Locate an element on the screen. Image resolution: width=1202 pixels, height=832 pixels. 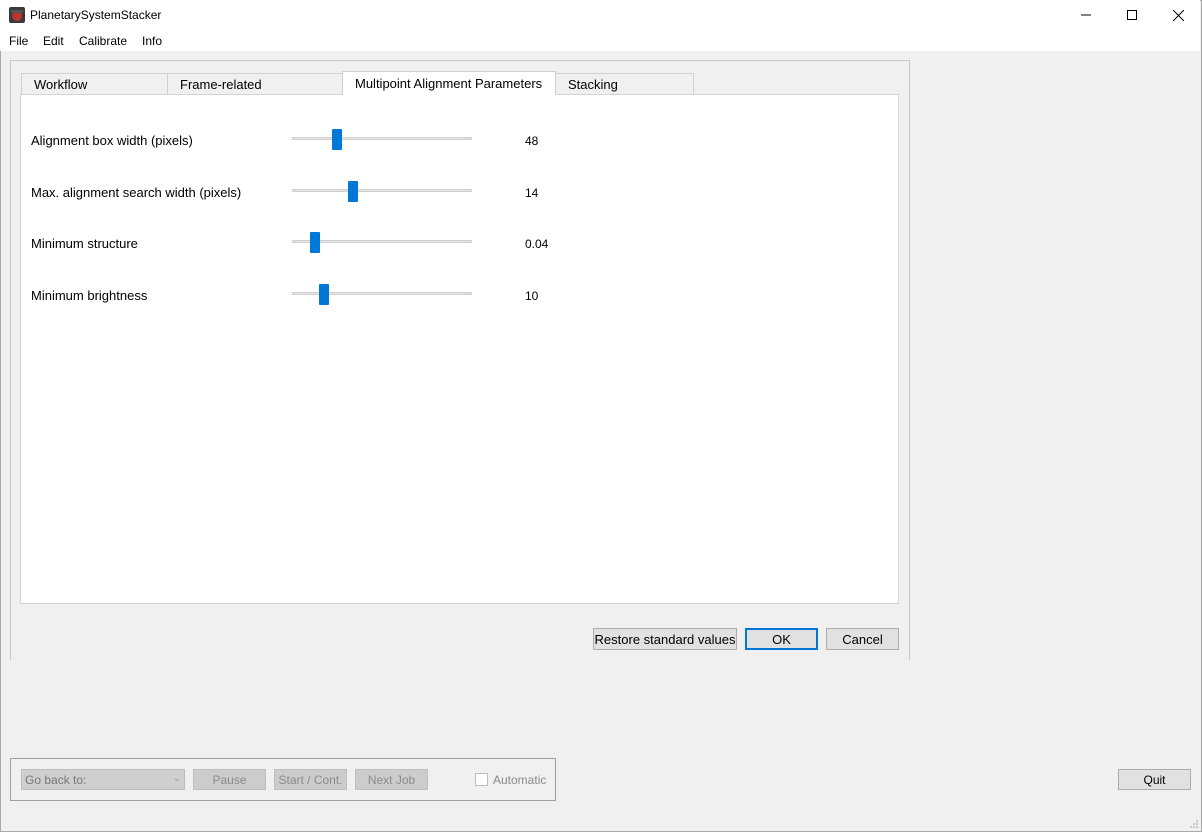
go-back-to-label: Go back to: is located at coordinates (56, 780).